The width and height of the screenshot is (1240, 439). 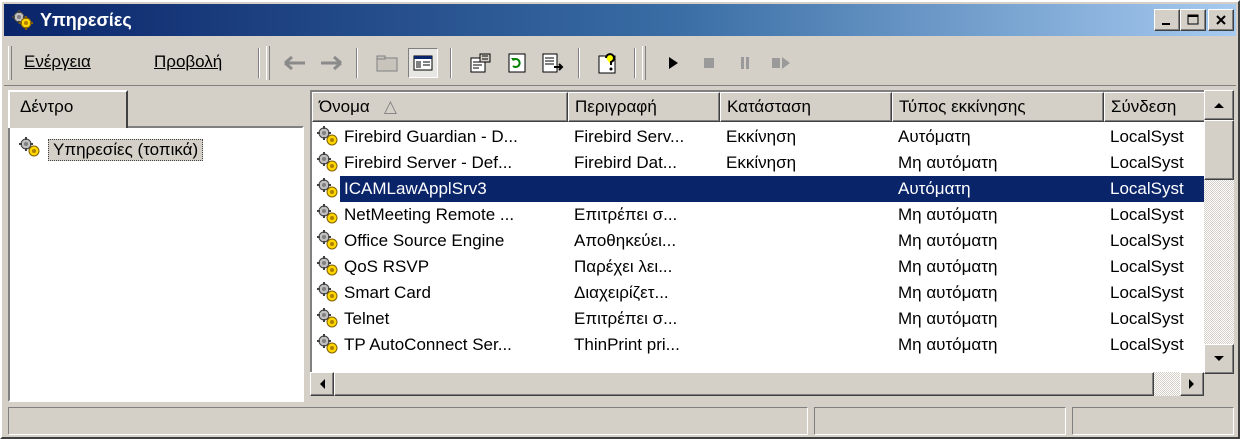 I want to click on table-row: Telnet Επιτρέπει σ... Μη αυτόματη LocalSyst, so click(x=758, y=319).